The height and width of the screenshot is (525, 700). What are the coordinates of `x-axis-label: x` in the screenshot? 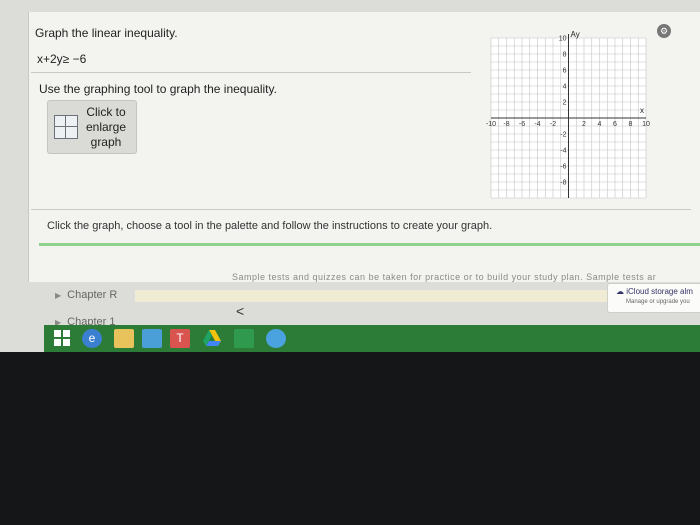 It's located at (642, 110).